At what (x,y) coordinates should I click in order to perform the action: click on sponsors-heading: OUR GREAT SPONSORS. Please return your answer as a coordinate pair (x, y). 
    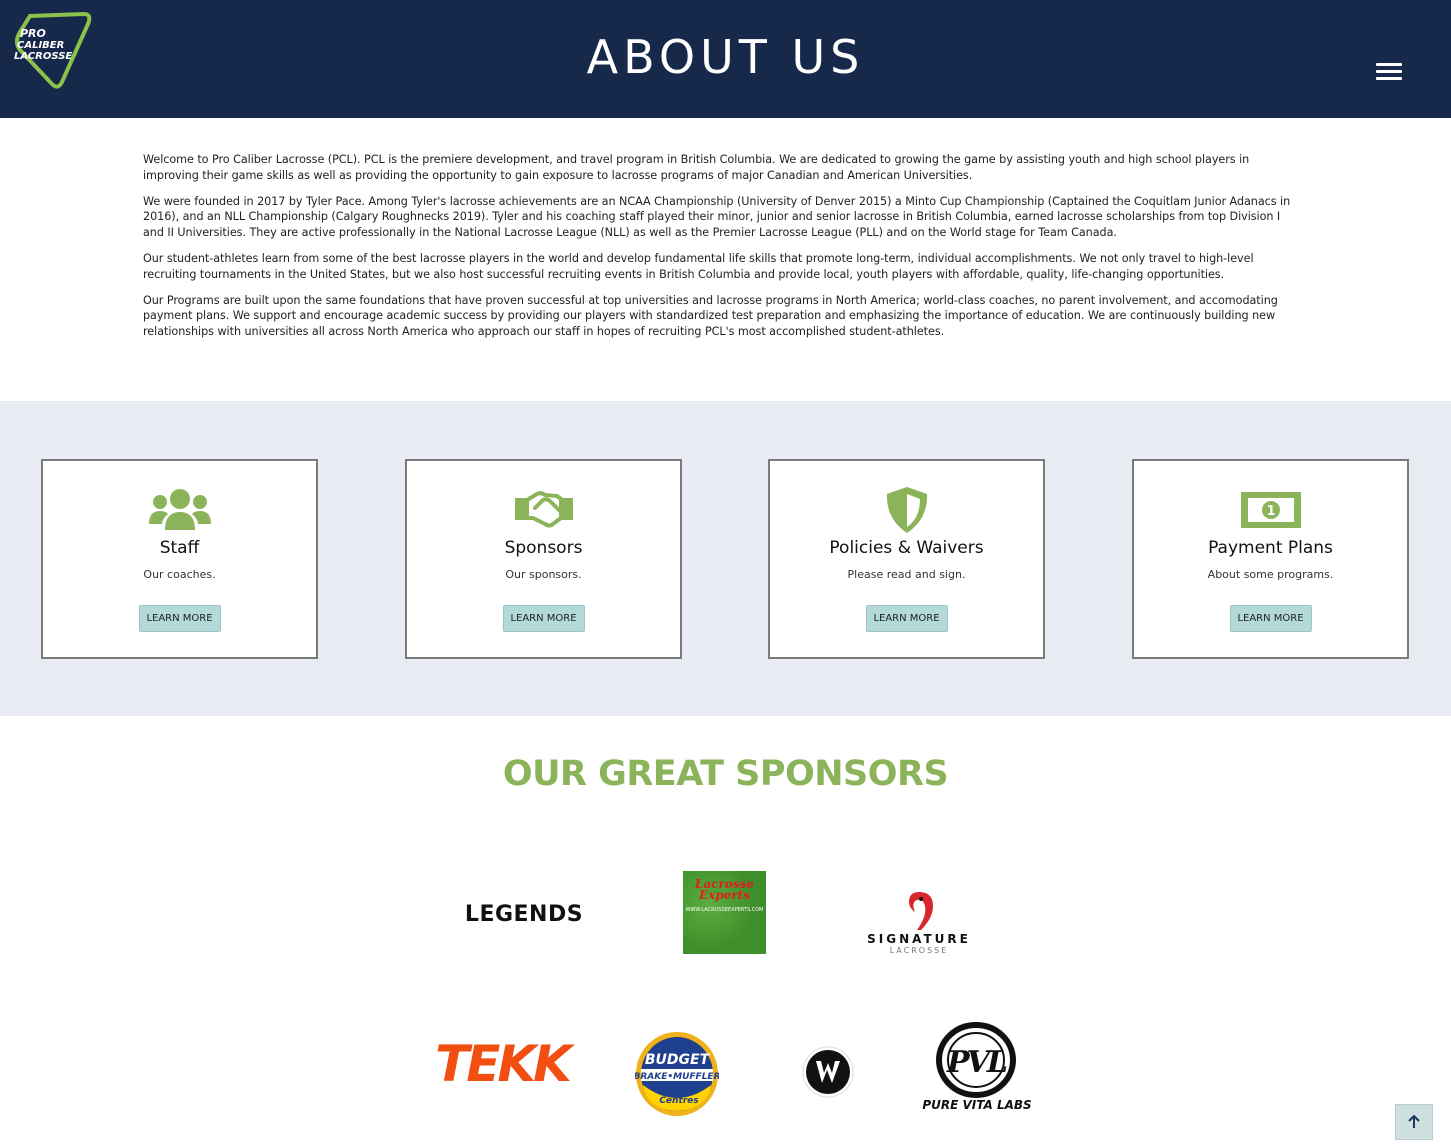
    Looking at the image, I should click on (725, 774).